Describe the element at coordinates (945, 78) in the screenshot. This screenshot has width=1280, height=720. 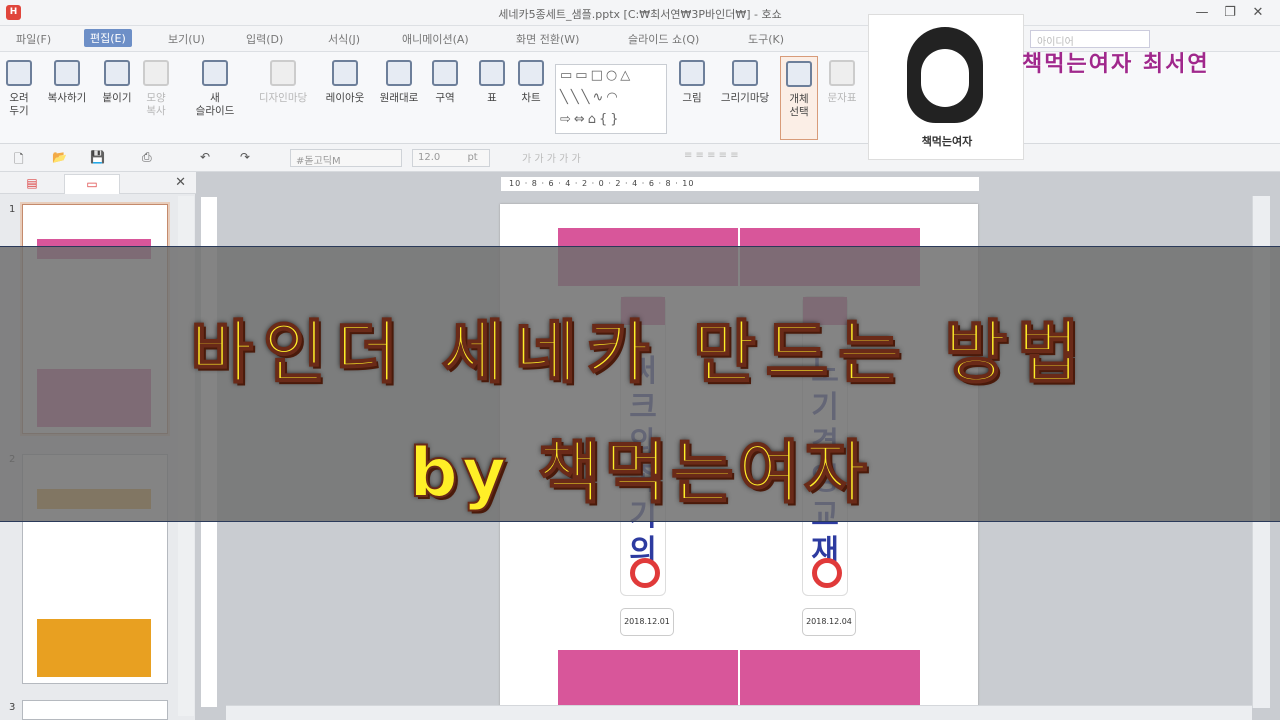
I see `avatar-face` at that location.